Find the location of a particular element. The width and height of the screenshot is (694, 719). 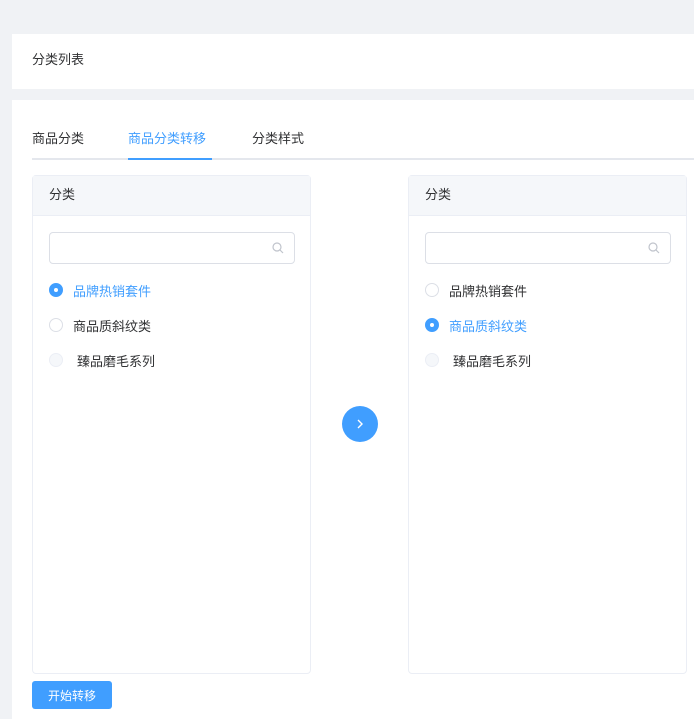

tab-category-transfer: 商品分类转移 is located at coordinates (167, 145).